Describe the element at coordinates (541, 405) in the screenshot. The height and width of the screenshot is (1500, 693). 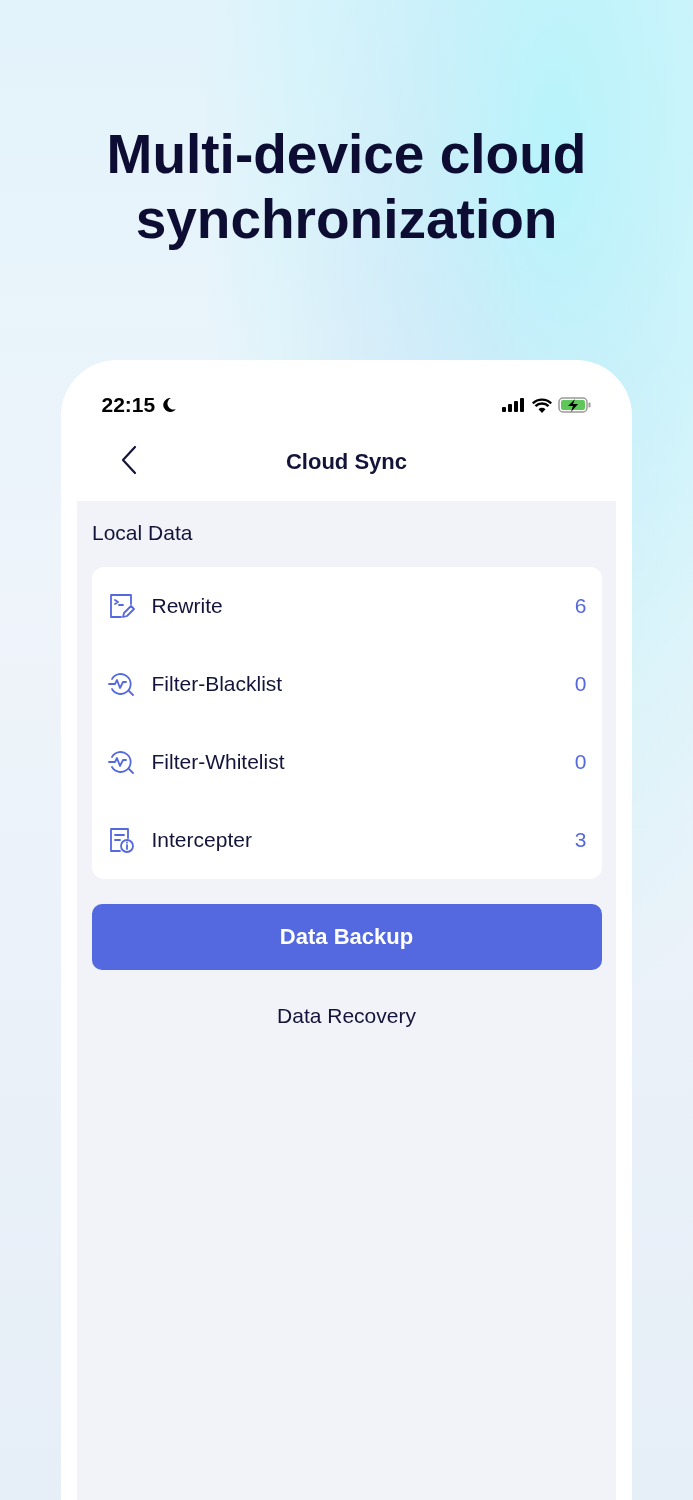
I see `wifi-icon` at that location.